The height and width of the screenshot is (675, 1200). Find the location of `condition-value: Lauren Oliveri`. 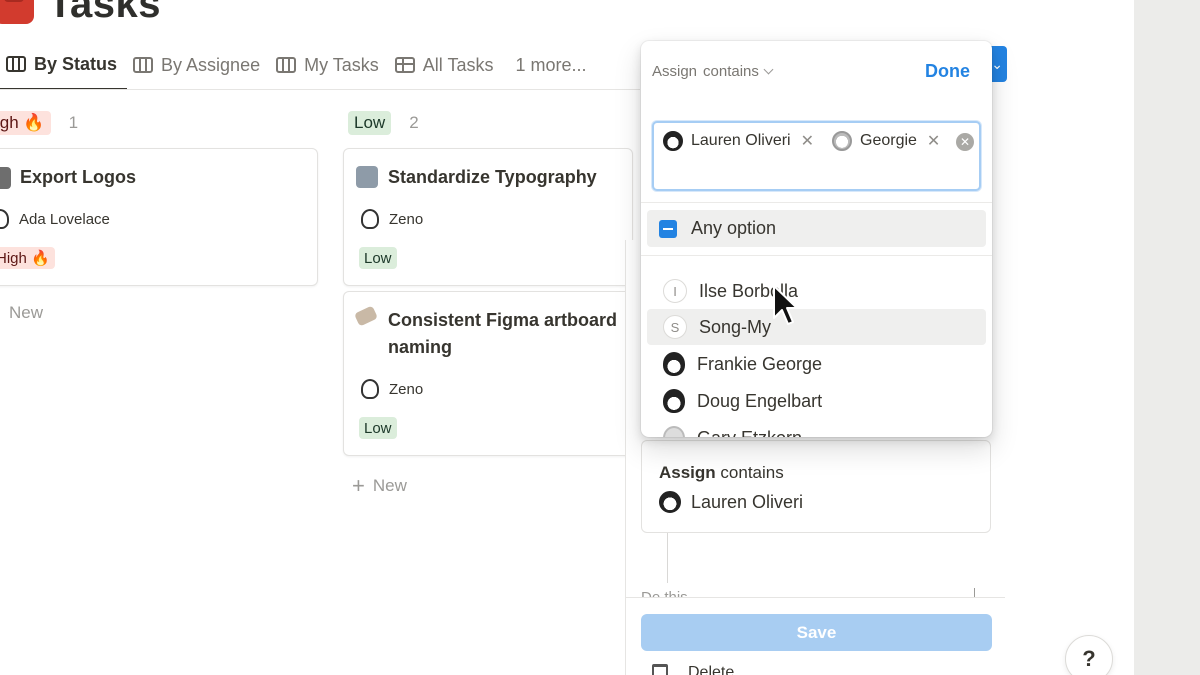

condition-value: Lauren Oliveri is located at coordinates (731, 502).